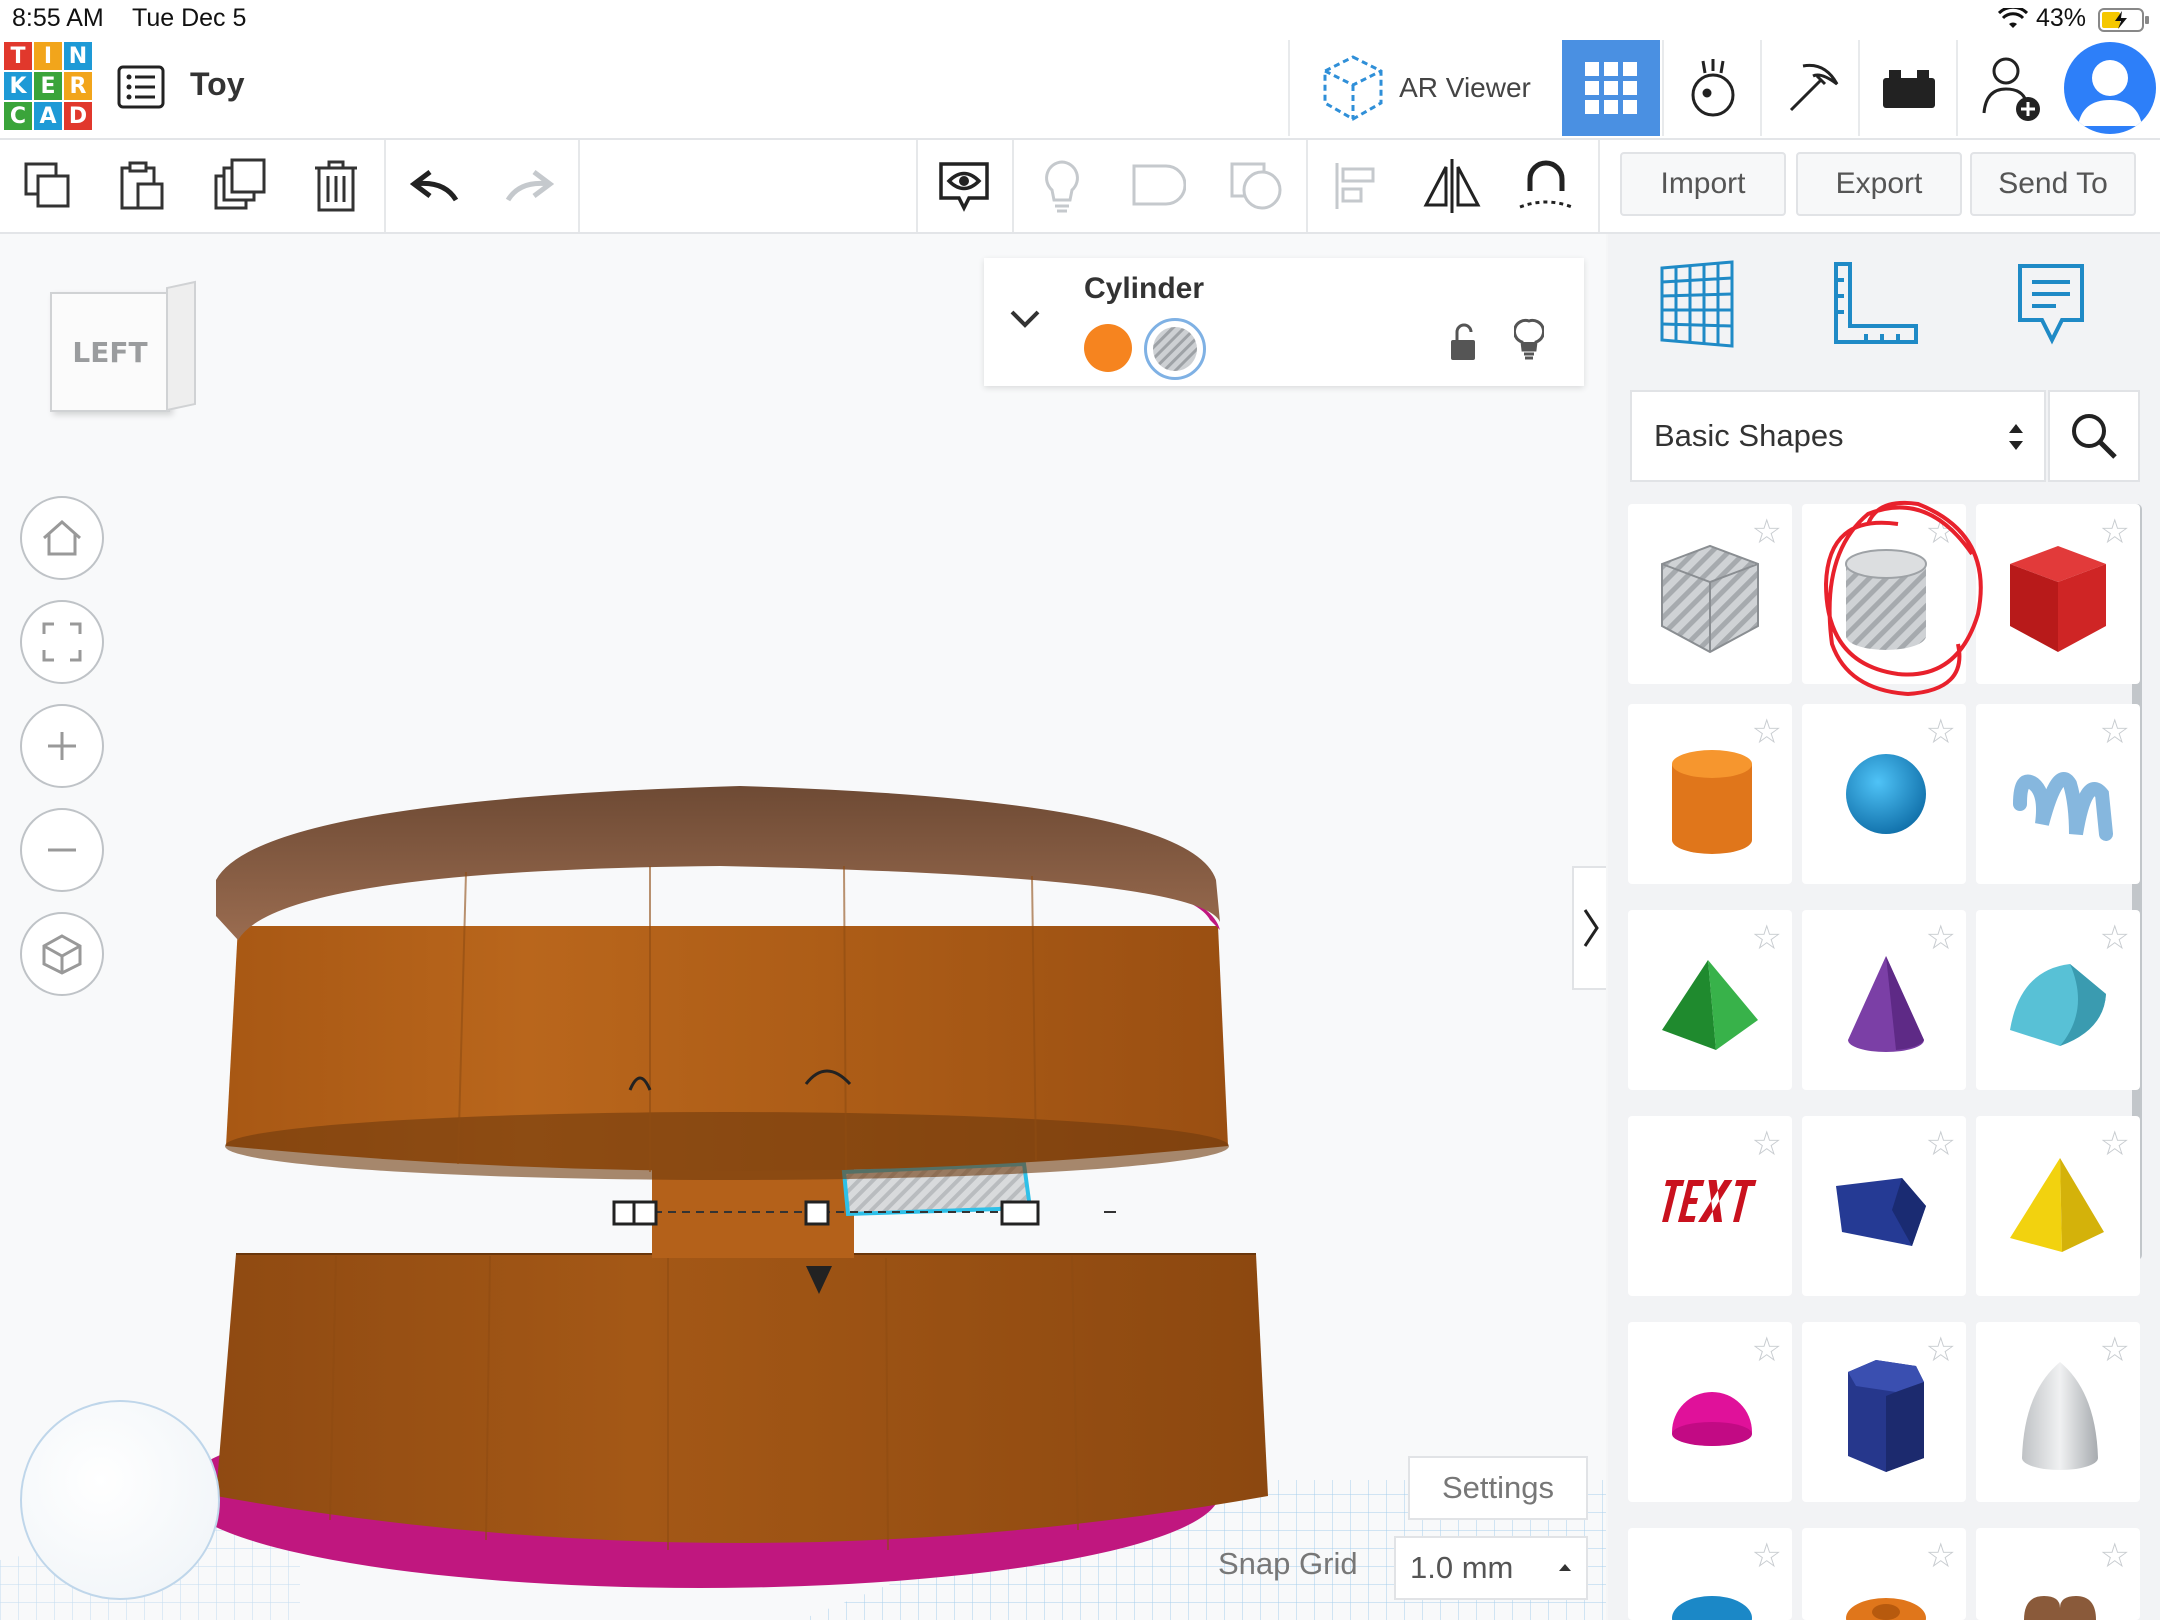 This screenshot has width=2160, height=1620. I want to click on zoom-out-button, so click(62, 850).